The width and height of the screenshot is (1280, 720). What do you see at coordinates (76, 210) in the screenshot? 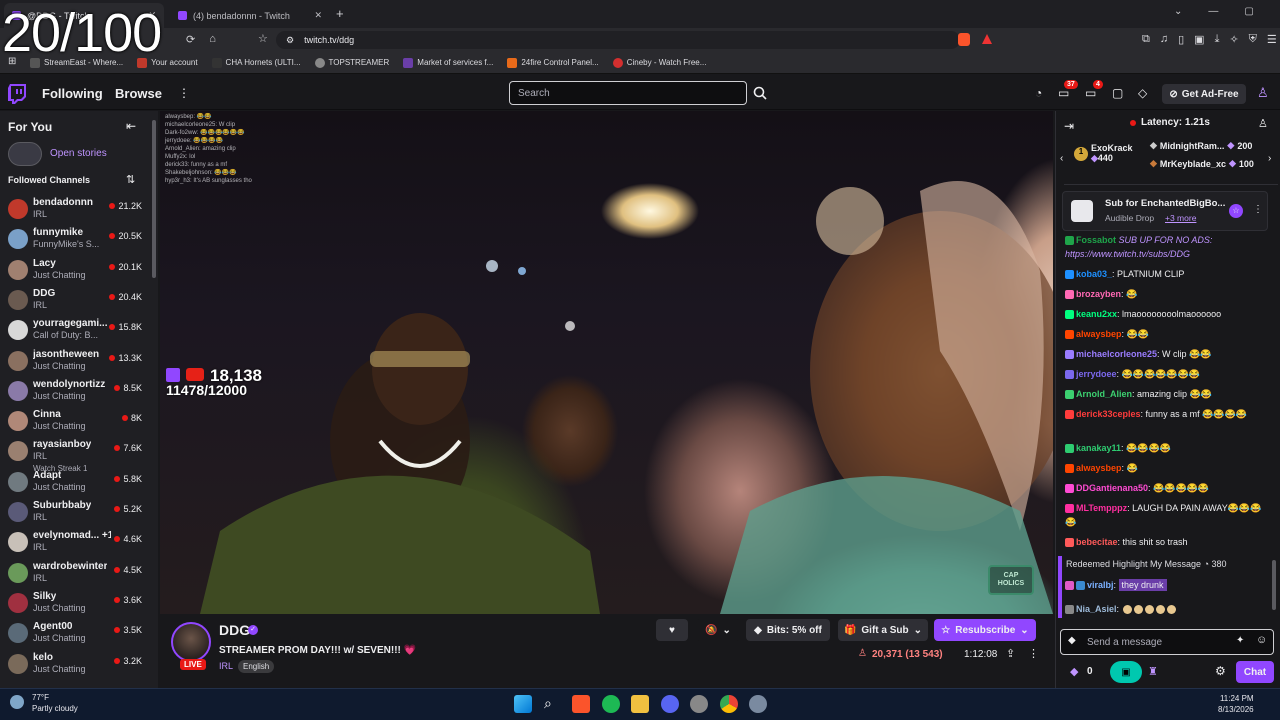
I see `sidebar-channel-0: bendadonnn IRL 21.2K` at bounding box center [76, 210].